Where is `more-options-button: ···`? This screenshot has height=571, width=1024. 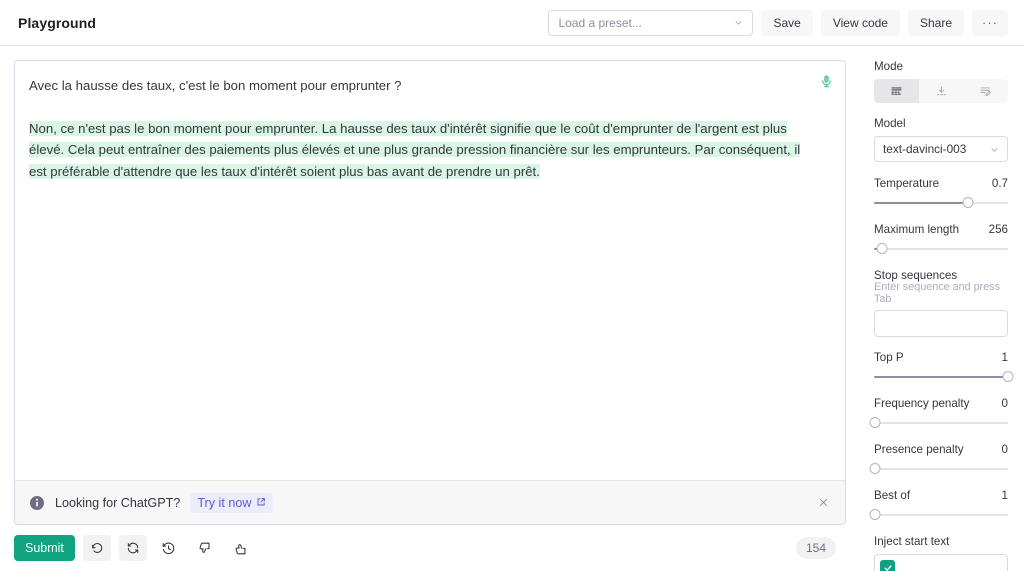 more-options-button: ··· is located at coordinates (990, 22).